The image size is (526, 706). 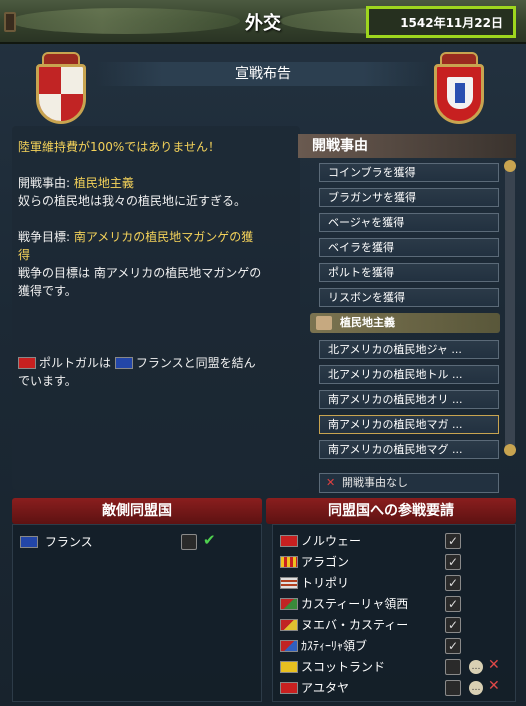 I want to click on cb-item: リスボンを獲得, so click(x=409, y=297).